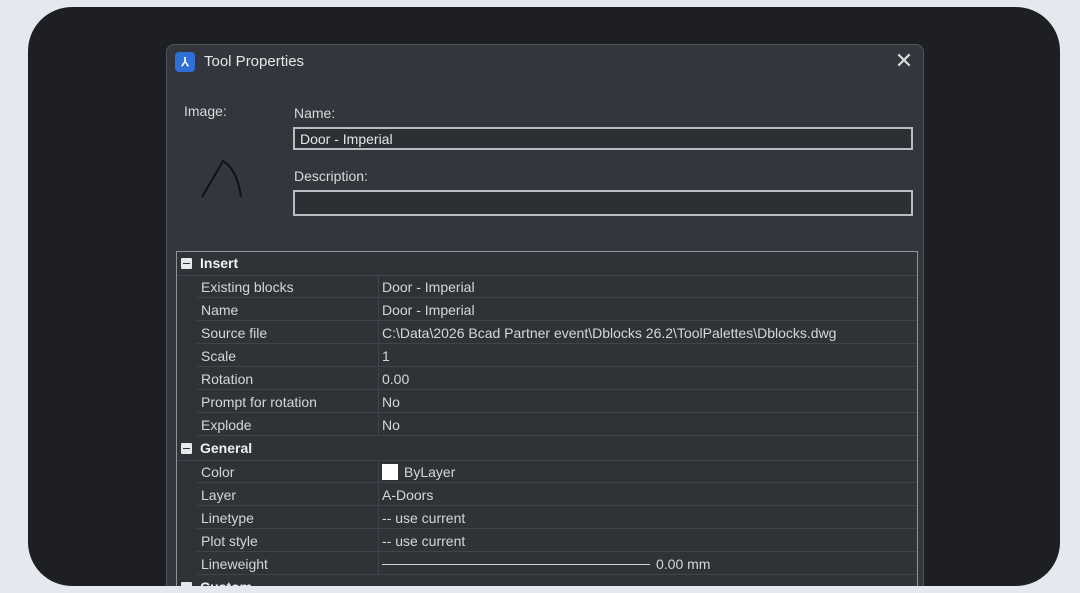  Describe the element at coordinates (288, 425) in the screenshot. I see `property-name: Explode` at that location.